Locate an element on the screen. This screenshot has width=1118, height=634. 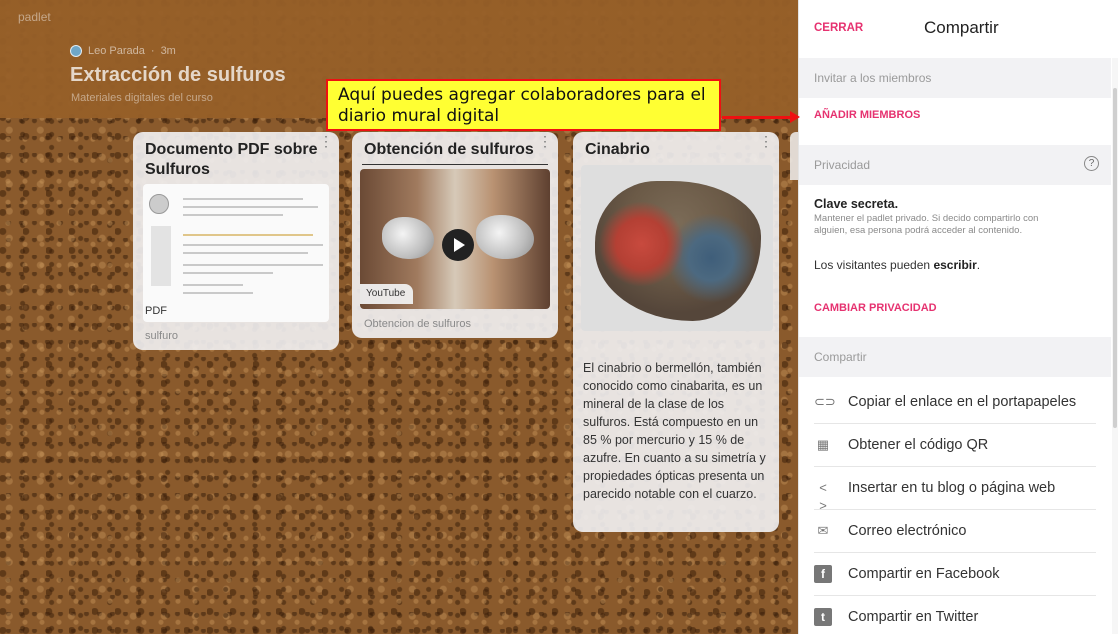
section-header-privacy: Privacidad ? is located at coordinates (955, 165).